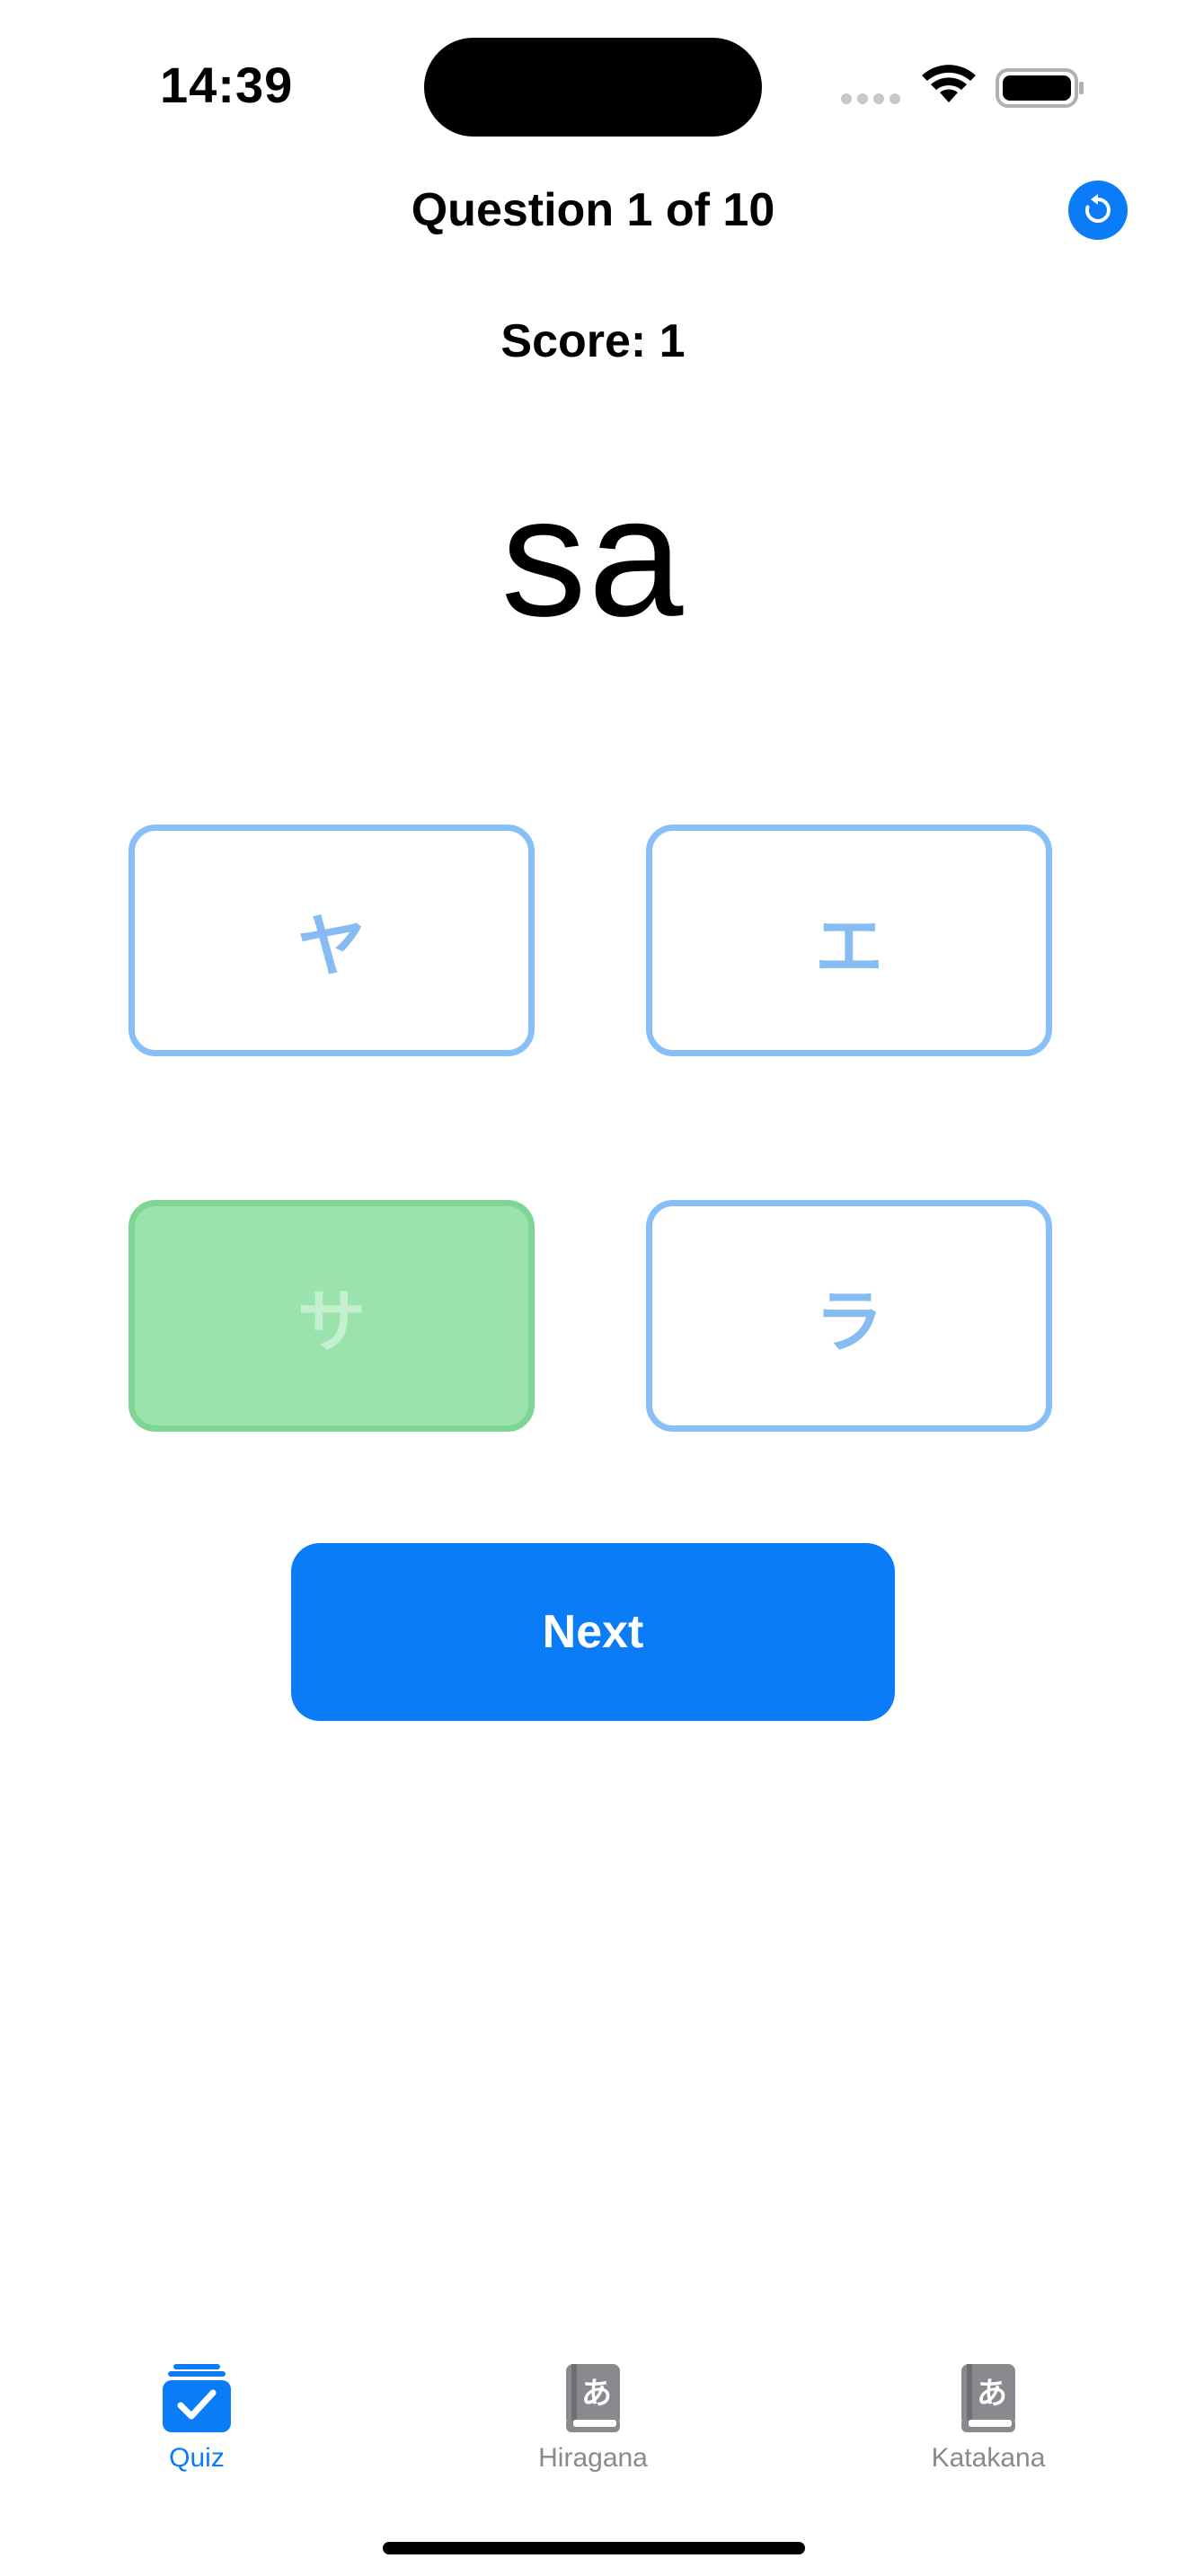  Describe the element at coordinates (988, 2458) in the screenshot. I see `tab-katakana-label: Katakana` at that location.